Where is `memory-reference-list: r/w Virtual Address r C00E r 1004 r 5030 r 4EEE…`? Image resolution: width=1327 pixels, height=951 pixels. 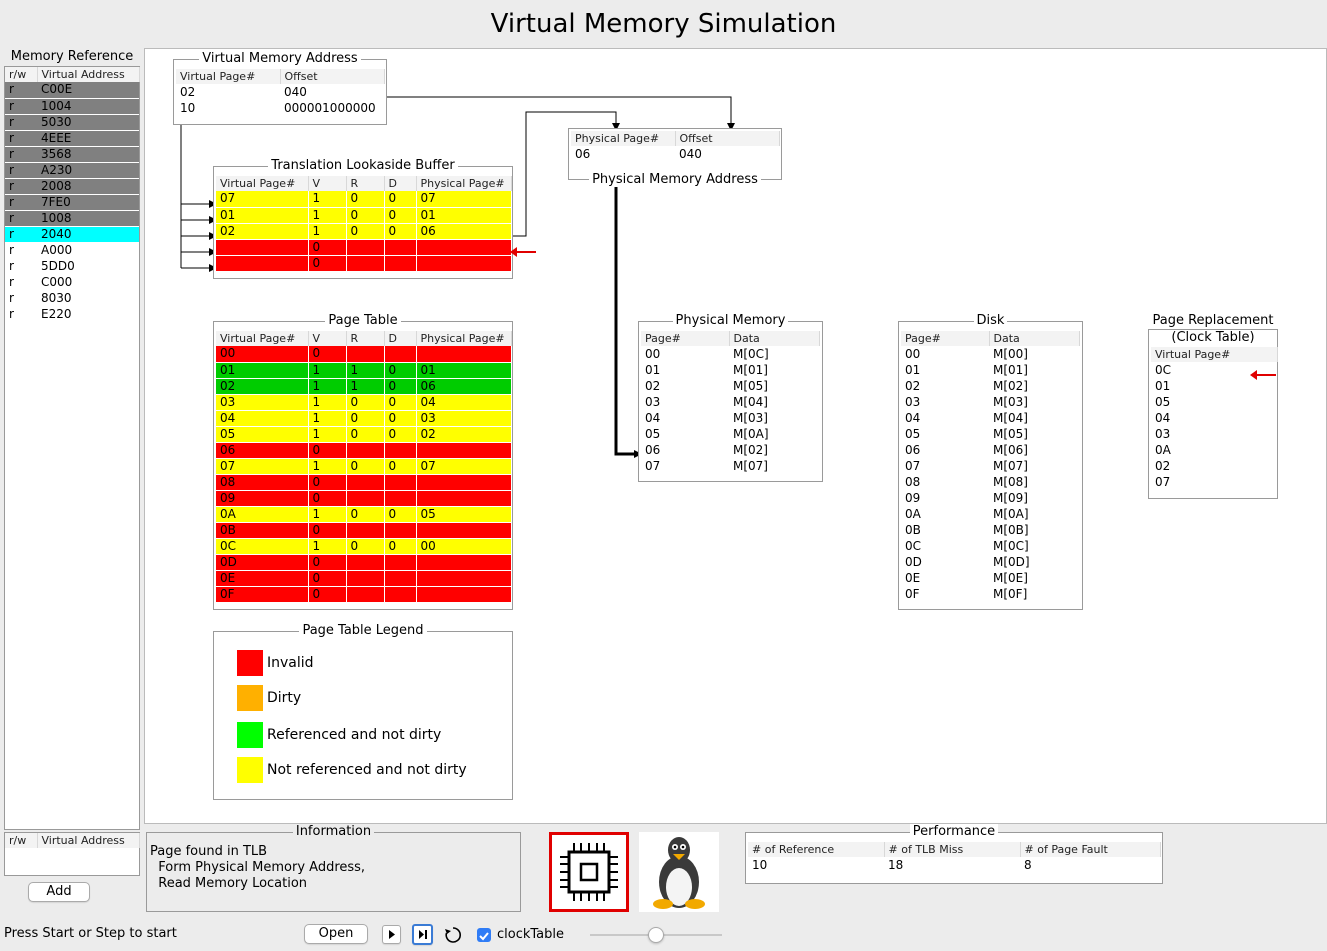
memory-reference-list: r/w Virtual Address r C00E r 1004 r 5030 r 4EEE… is located at coordinates (72, 448).